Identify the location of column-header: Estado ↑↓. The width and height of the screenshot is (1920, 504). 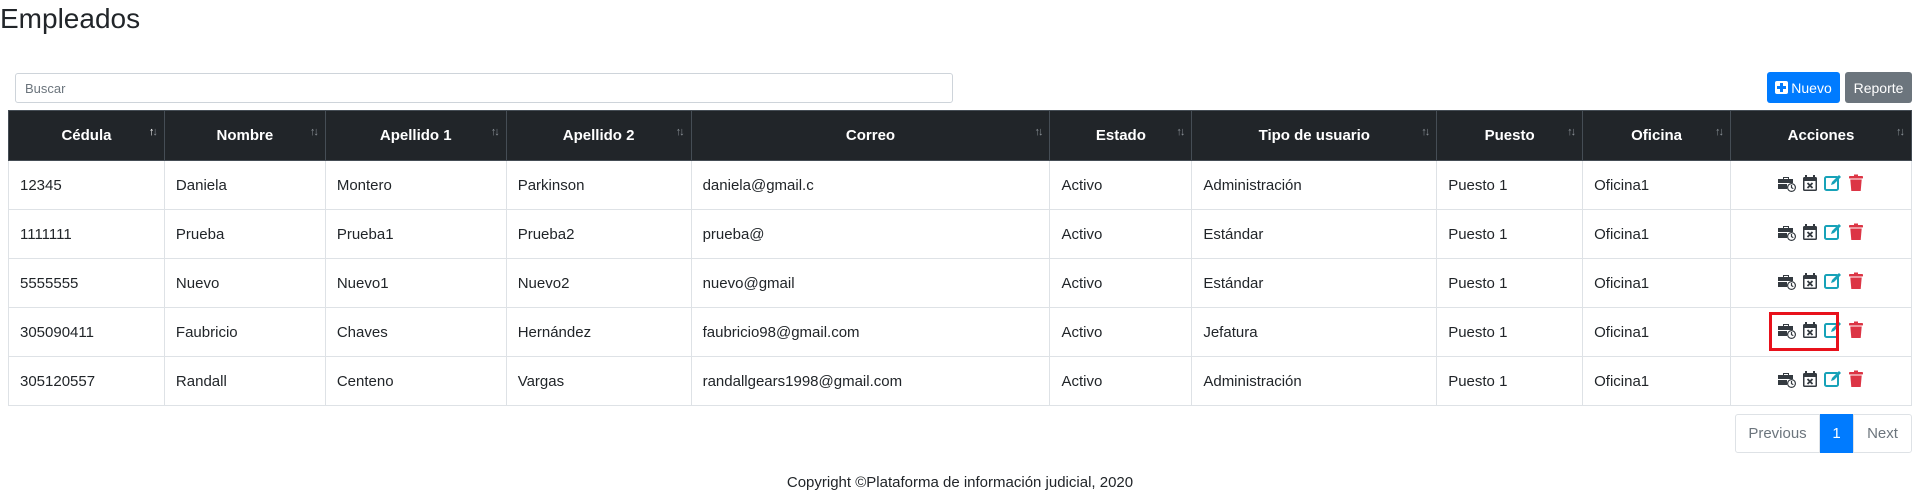
(1121, 135).